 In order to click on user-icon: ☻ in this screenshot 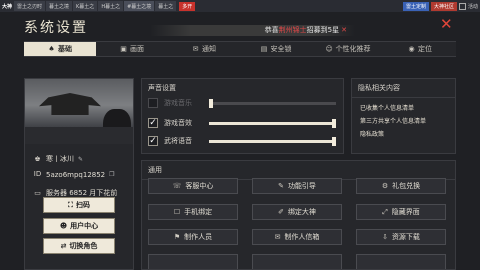, I will do `click(63, 226)`.